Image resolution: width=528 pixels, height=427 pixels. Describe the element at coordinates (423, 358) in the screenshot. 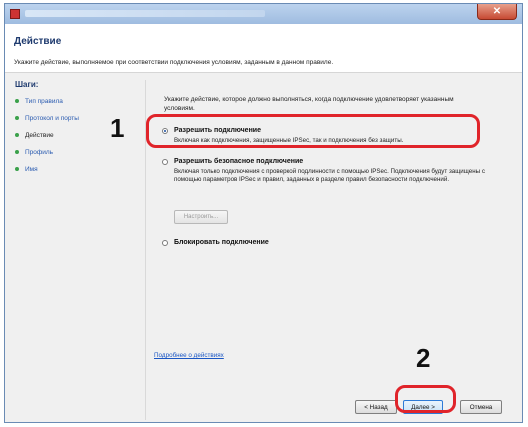

I see `callout-number-2: 2` at that location.